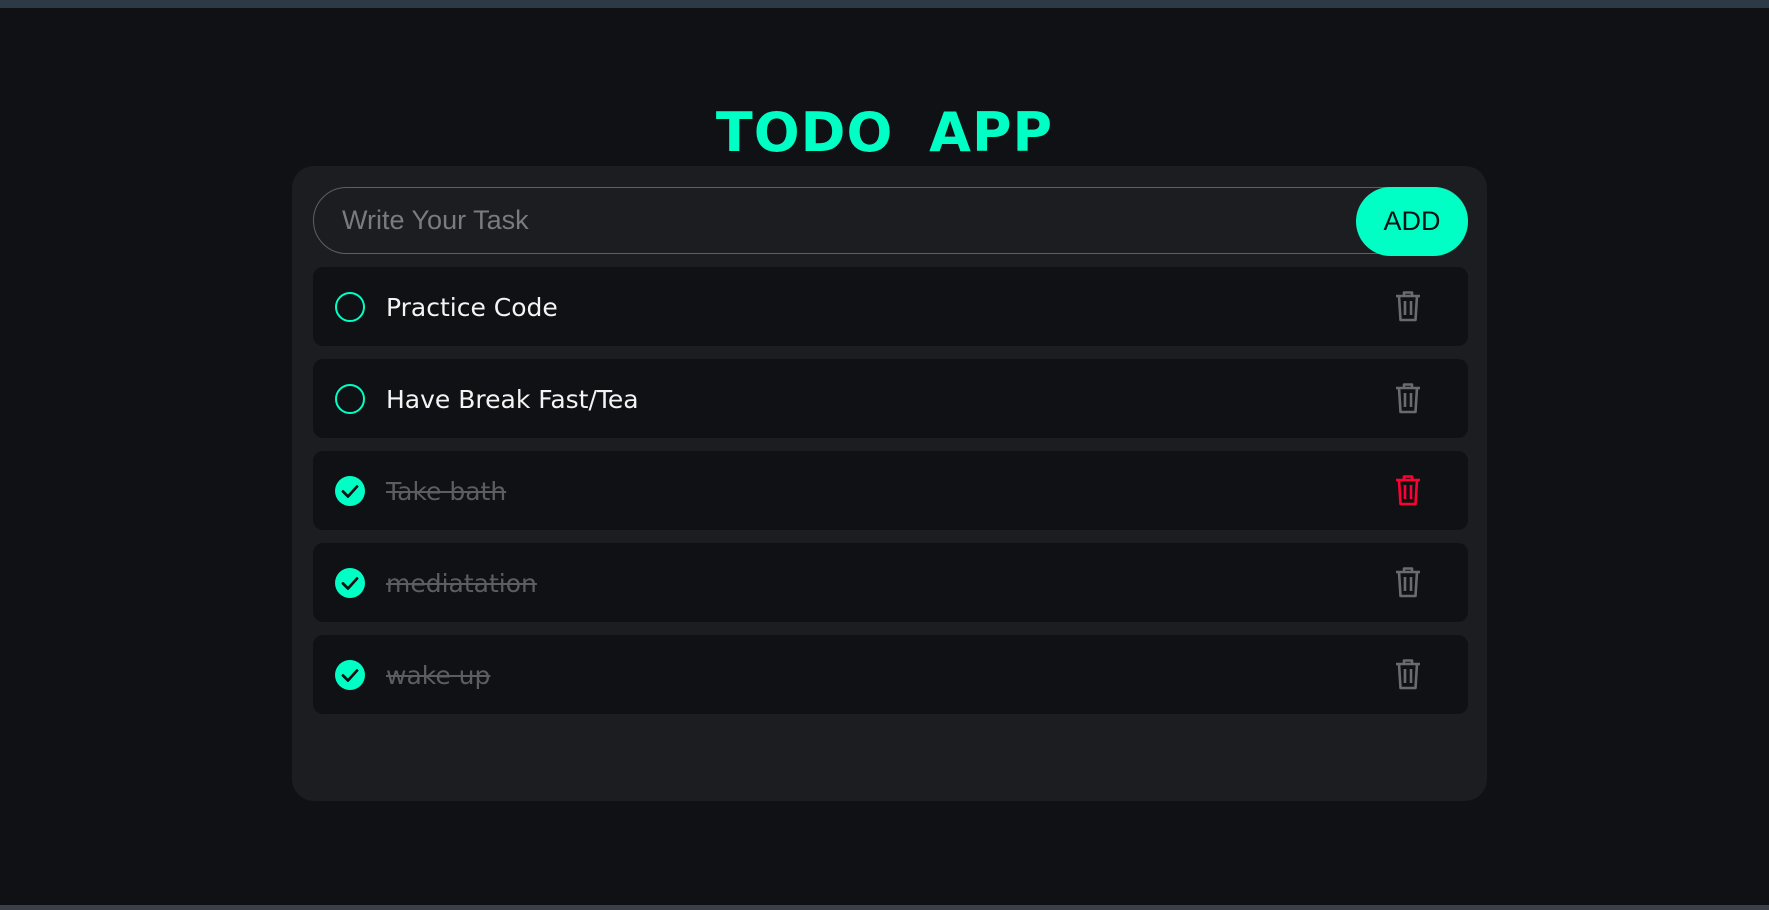 The image size is (1769, 910). Describe the element at coordinates (890, 306) in the screenshot. I see `todo-item: Practice Code` at that location.